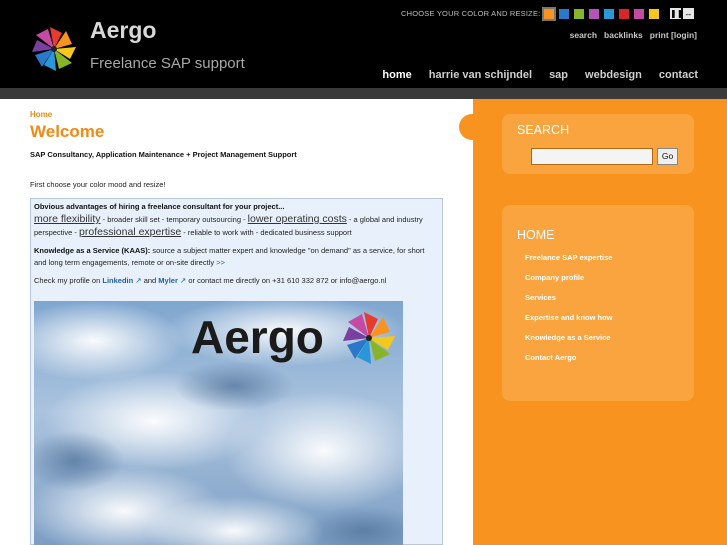 This screenshot has width=727, height=545. I want to click on nav-harrie-van-schijndel: harrie van schijndel, so click(480, 75).